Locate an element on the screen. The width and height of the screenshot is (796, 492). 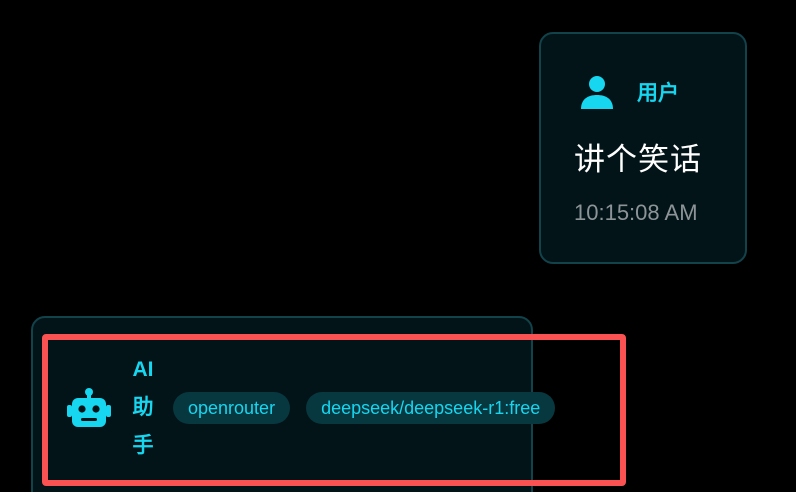
user-message-header: 用户 is located at coordinates (629, 92).